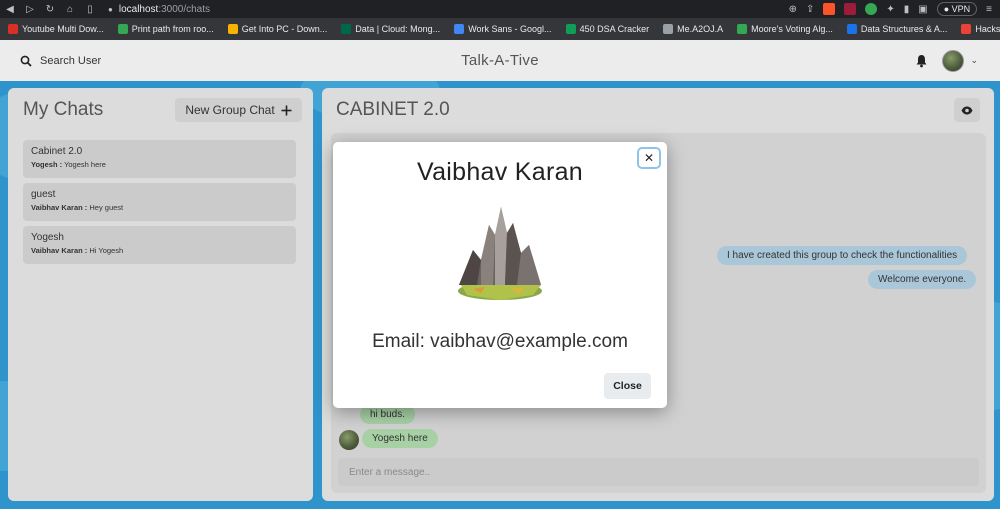 This screenshot has height=509, width=1000. What do you see at coordinates (47, 164) in the screenshot?
I see `chat-preview-sender: Yogesh :` at bounding box center [47, 164].